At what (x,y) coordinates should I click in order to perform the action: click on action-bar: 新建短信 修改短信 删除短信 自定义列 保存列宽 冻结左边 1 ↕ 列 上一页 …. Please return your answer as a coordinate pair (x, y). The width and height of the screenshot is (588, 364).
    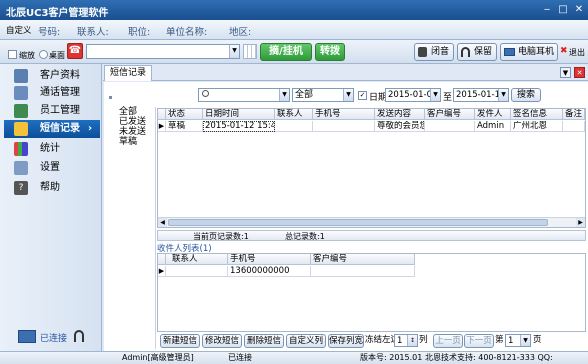
    Looking at the image, I should click on (371, 341).